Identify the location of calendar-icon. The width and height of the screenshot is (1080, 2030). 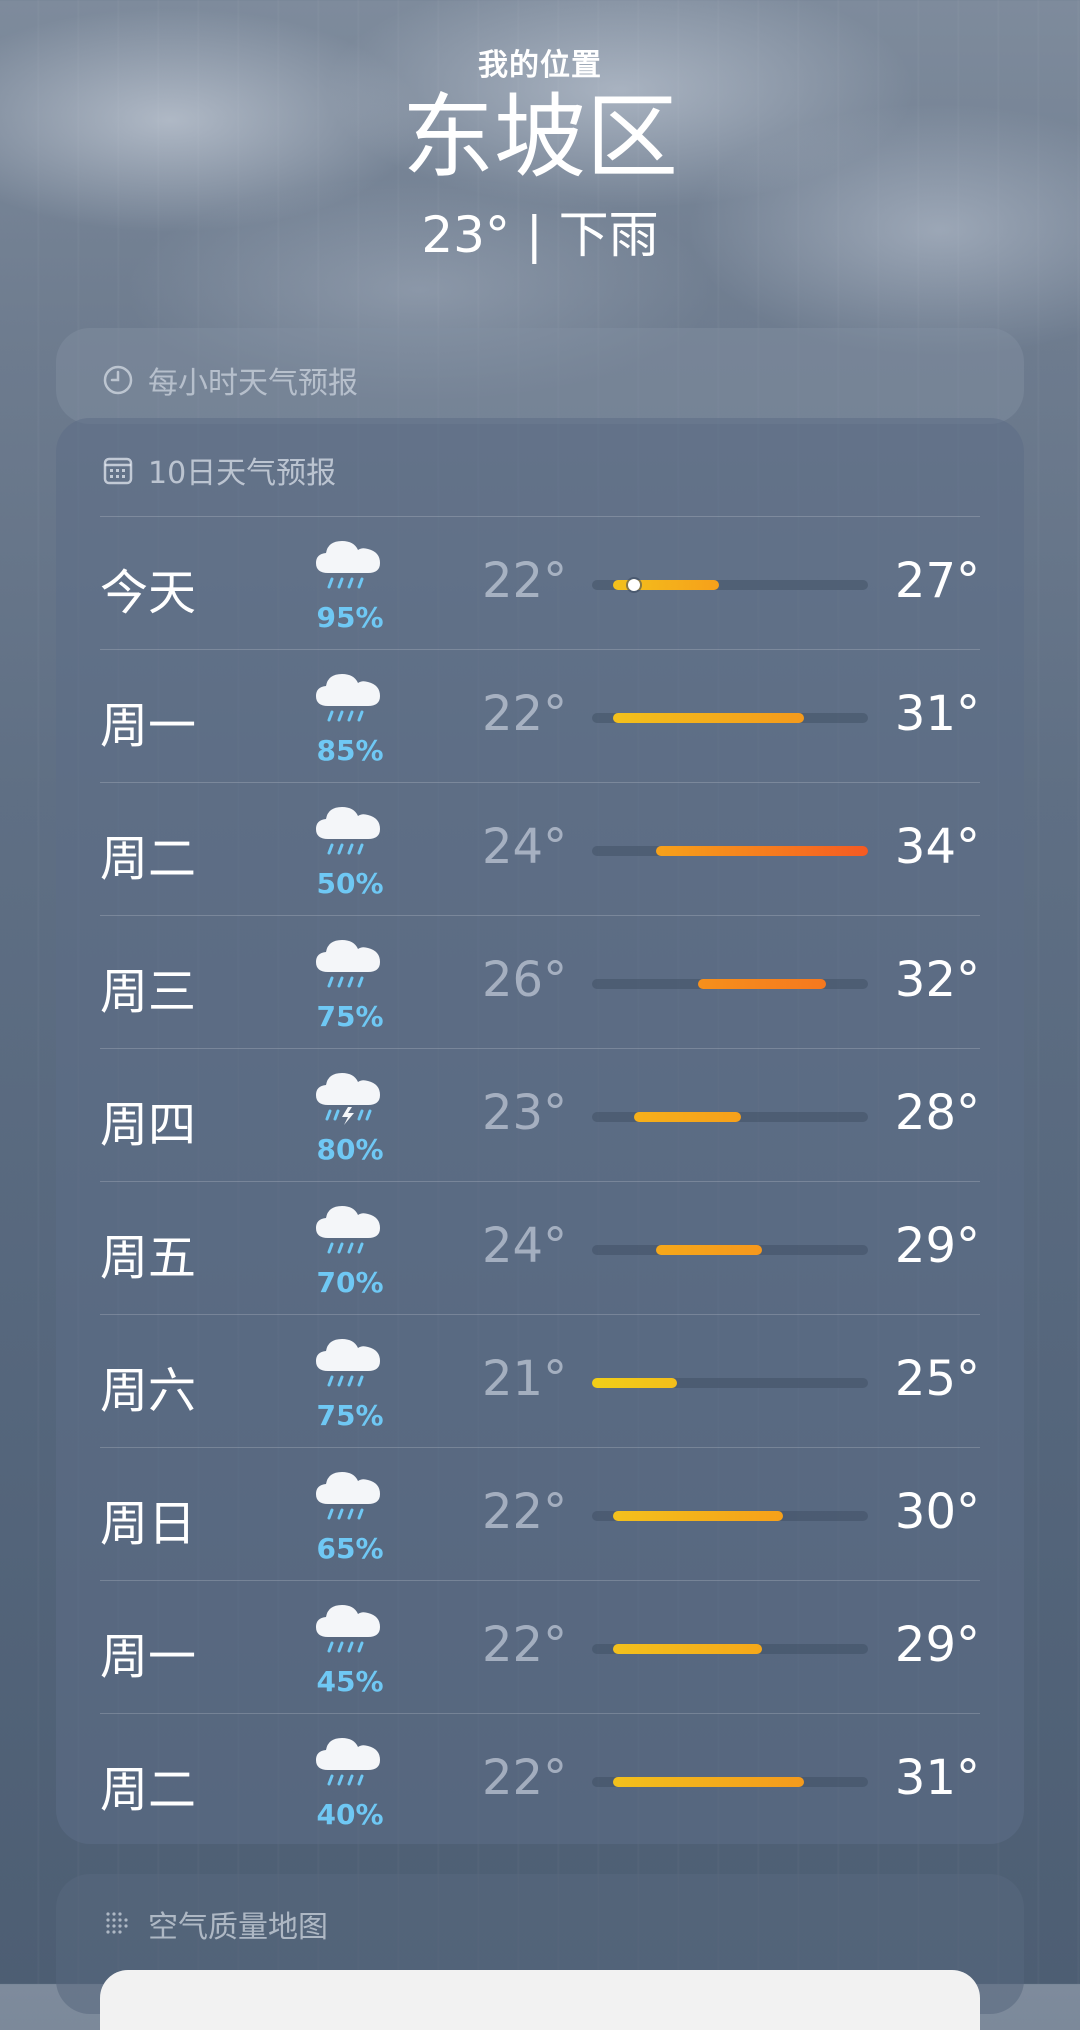
(118, 471).